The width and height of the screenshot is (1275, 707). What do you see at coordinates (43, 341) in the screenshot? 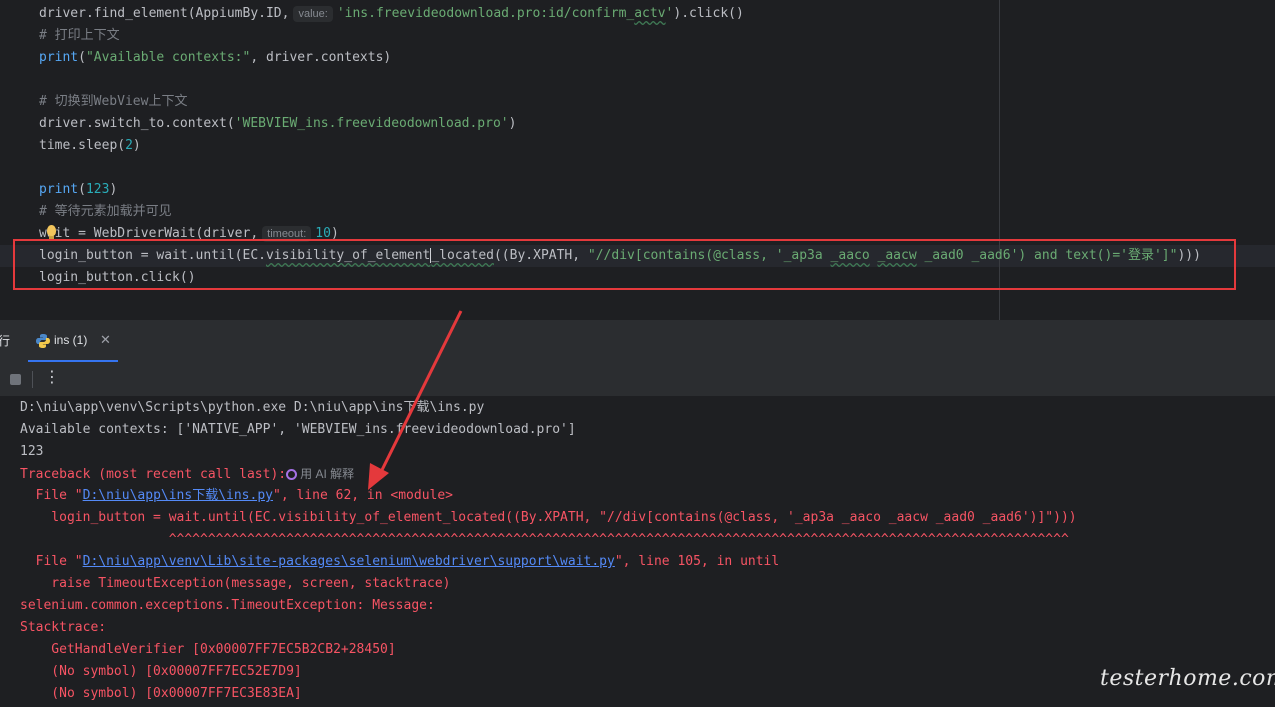
I see `python-icon` at bounding box center [43, 341].